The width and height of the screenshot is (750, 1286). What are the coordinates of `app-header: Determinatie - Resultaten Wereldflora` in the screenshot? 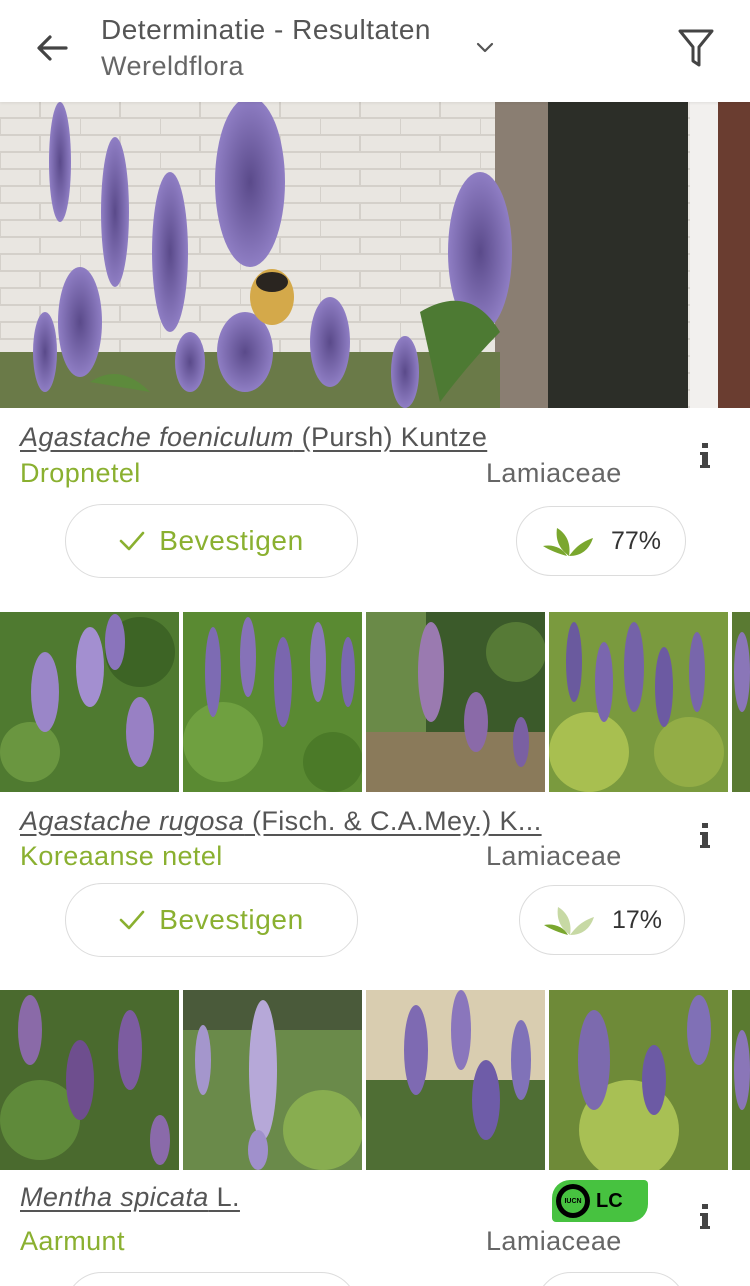 It's located at (375, 51).